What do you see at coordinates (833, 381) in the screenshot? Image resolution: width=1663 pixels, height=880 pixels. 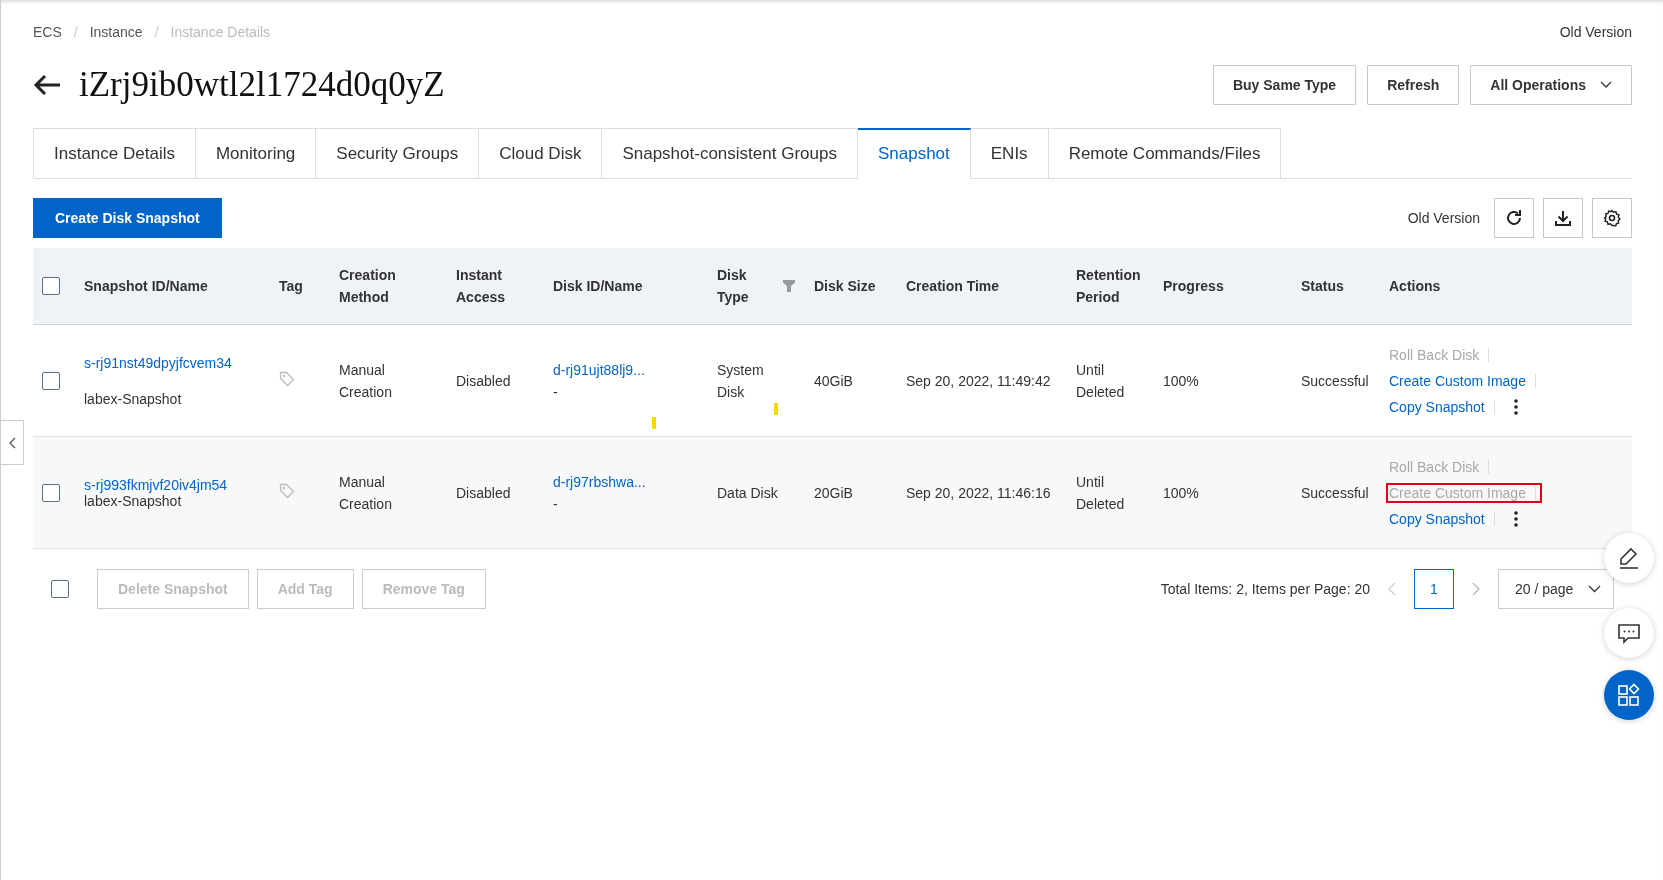 I see `table-cell-text: 40GiB` at bounding box center [833, 381].